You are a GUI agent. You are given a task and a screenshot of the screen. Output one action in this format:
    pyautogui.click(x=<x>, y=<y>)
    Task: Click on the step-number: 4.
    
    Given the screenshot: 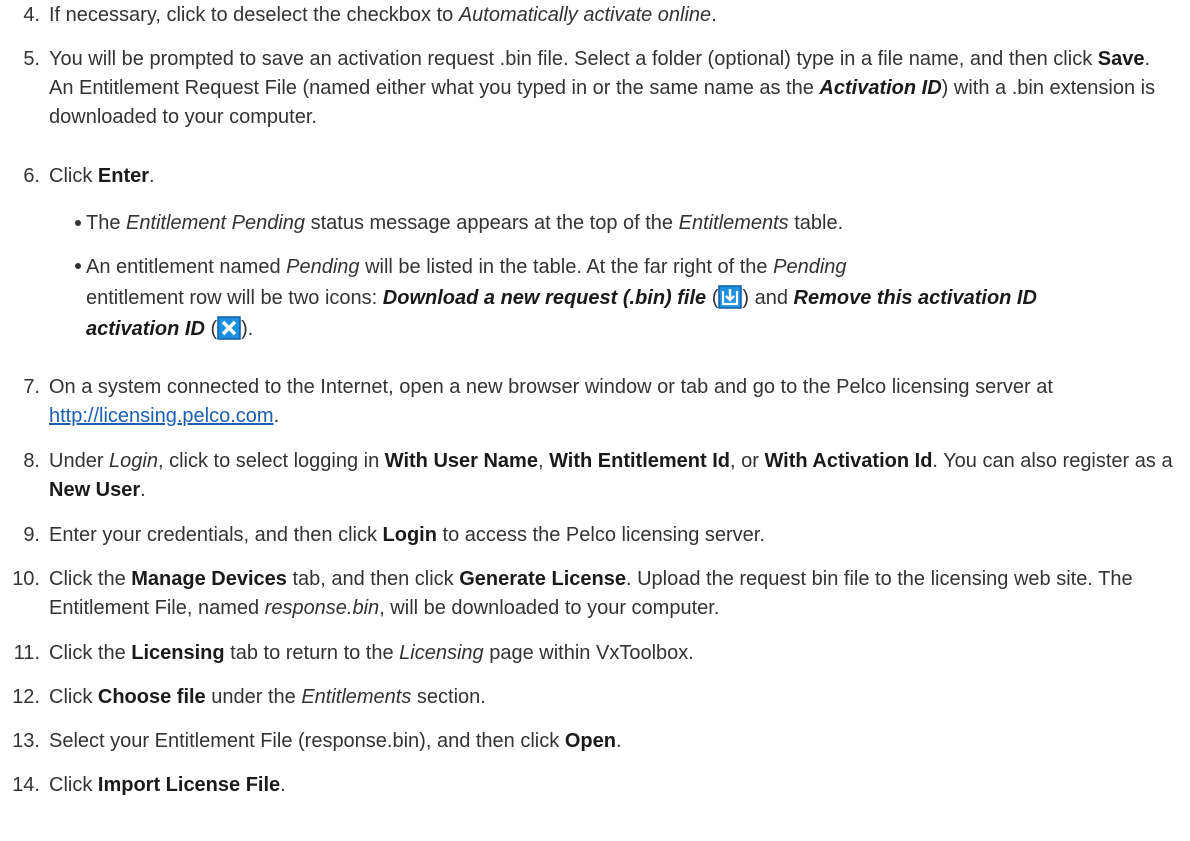 What is the action you would take?
    pyautogui.click(x=31, y=15)
    